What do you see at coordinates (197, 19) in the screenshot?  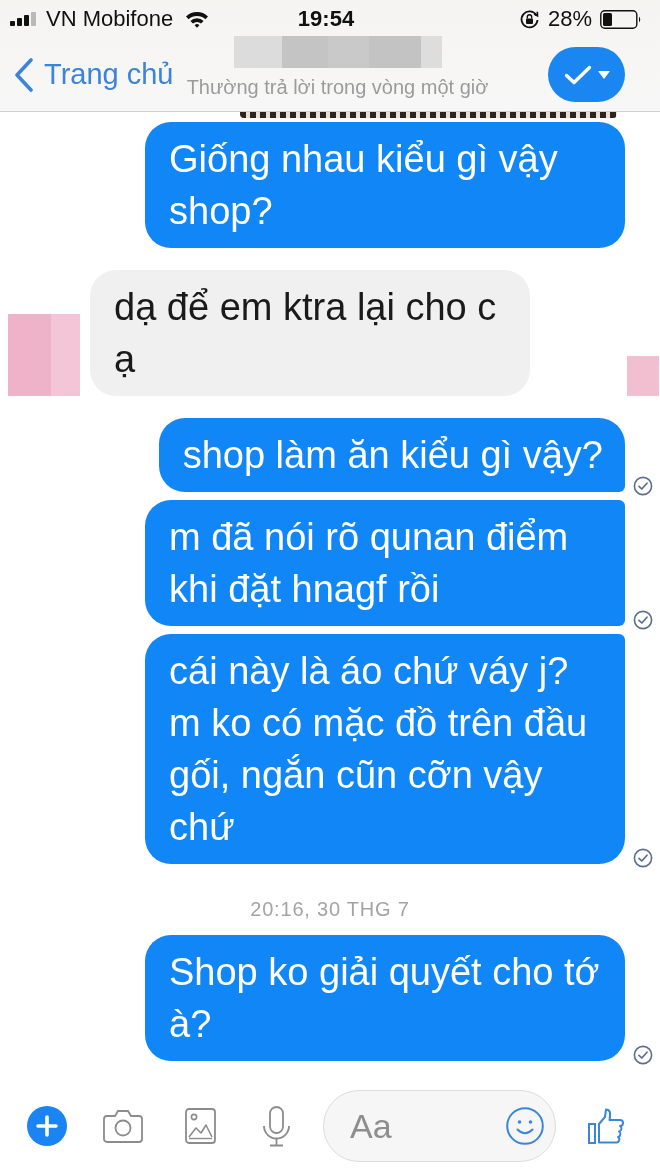 I see `wifi-icon` at bounding box center [197, 19].